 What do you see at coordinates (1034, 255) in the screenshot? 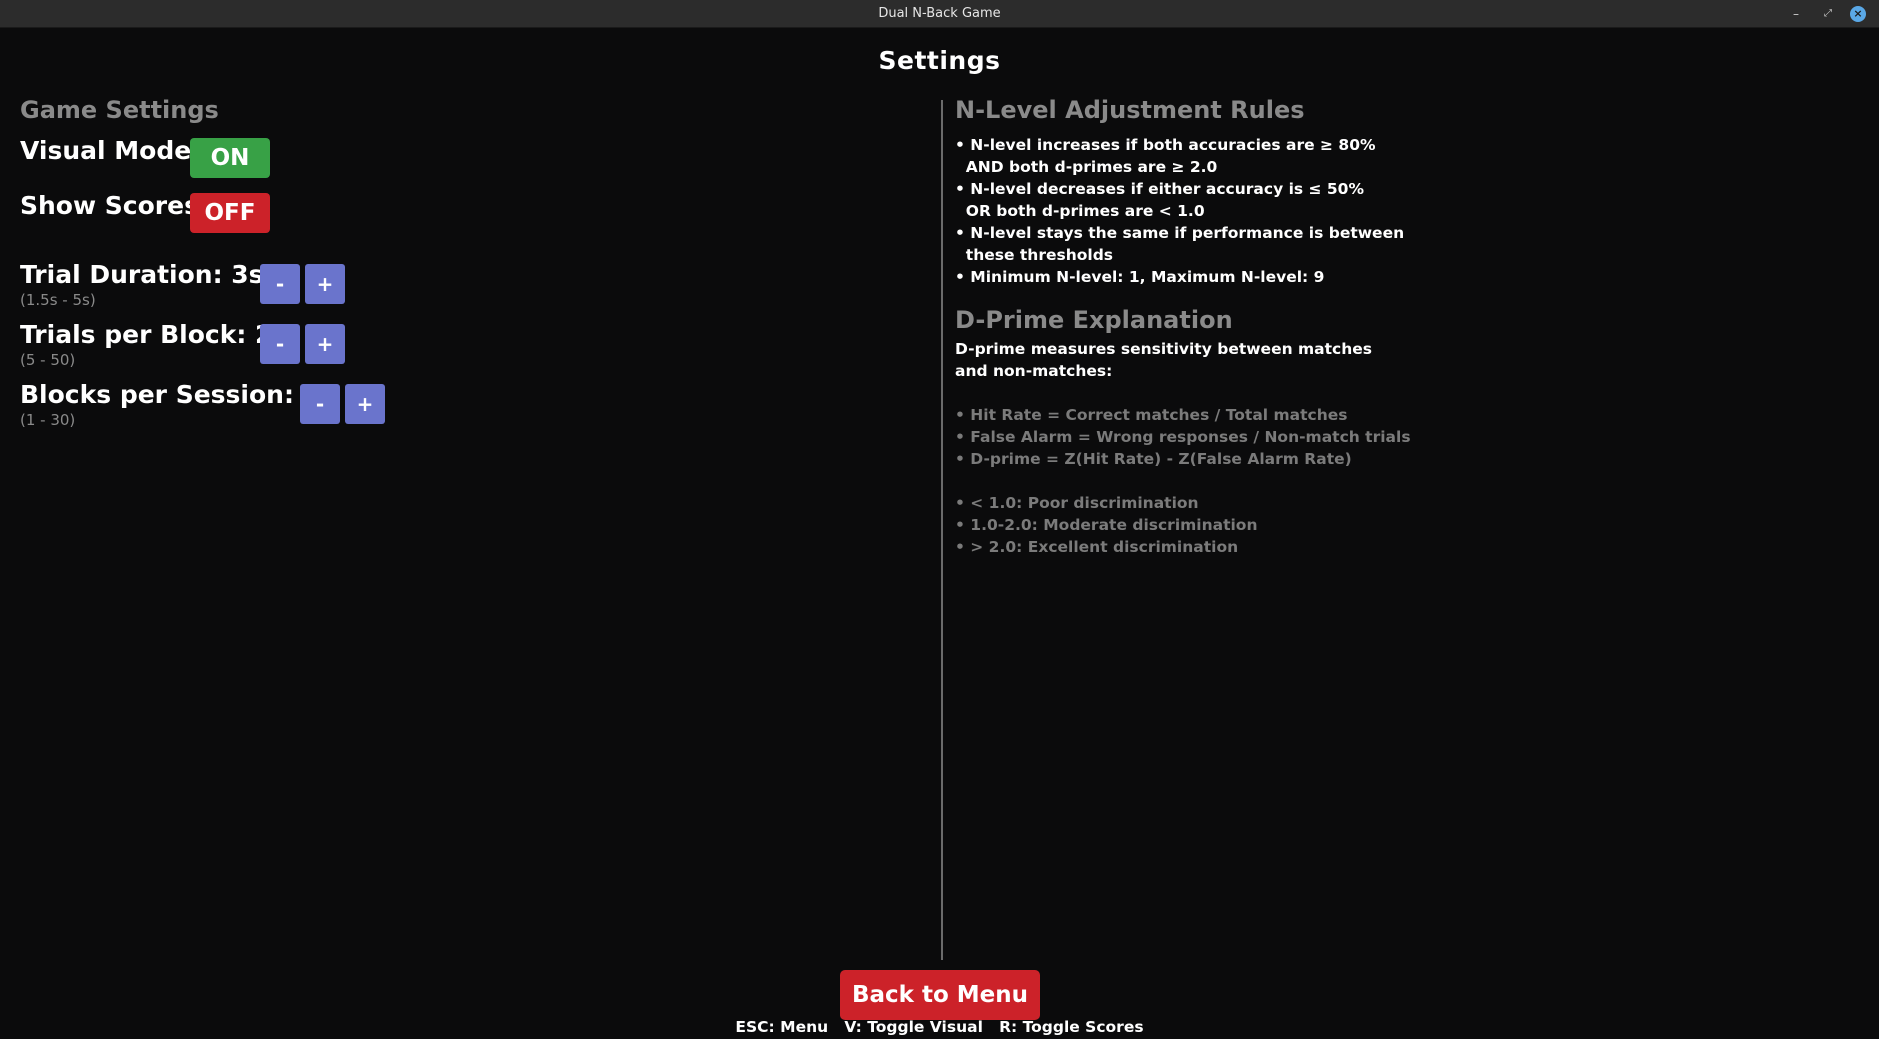
I see `n-level-rule-line: these thresholds` at bounding box center [1034, 255].